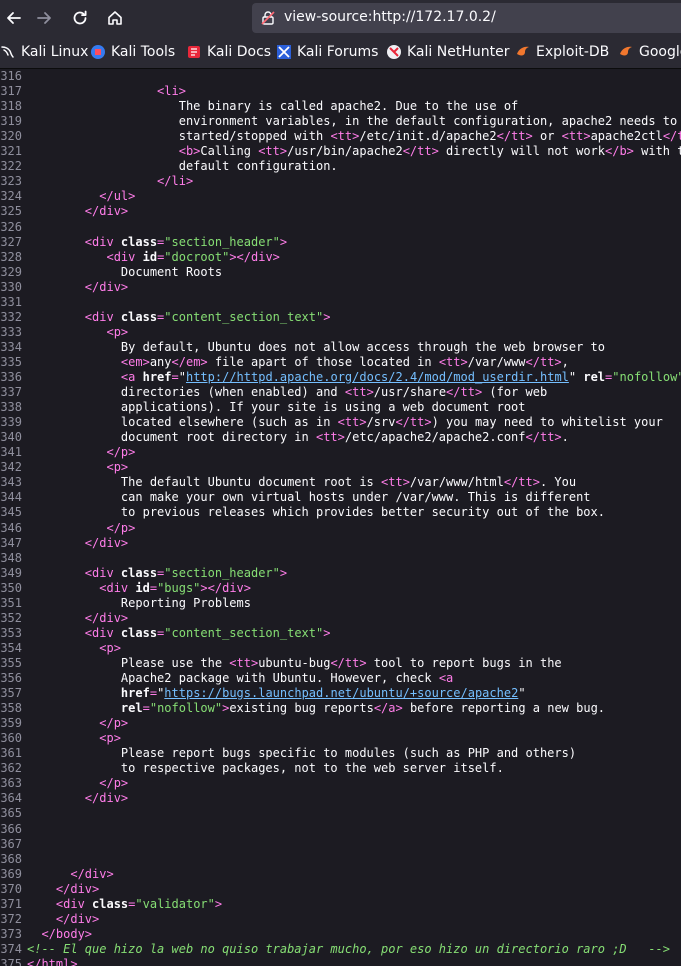 This screenshot has height=966, width=681. Describe the element at coordinates (228, 52) in the screenshot. I see `bookmark-kali-docs: Kali Docs` at that location.